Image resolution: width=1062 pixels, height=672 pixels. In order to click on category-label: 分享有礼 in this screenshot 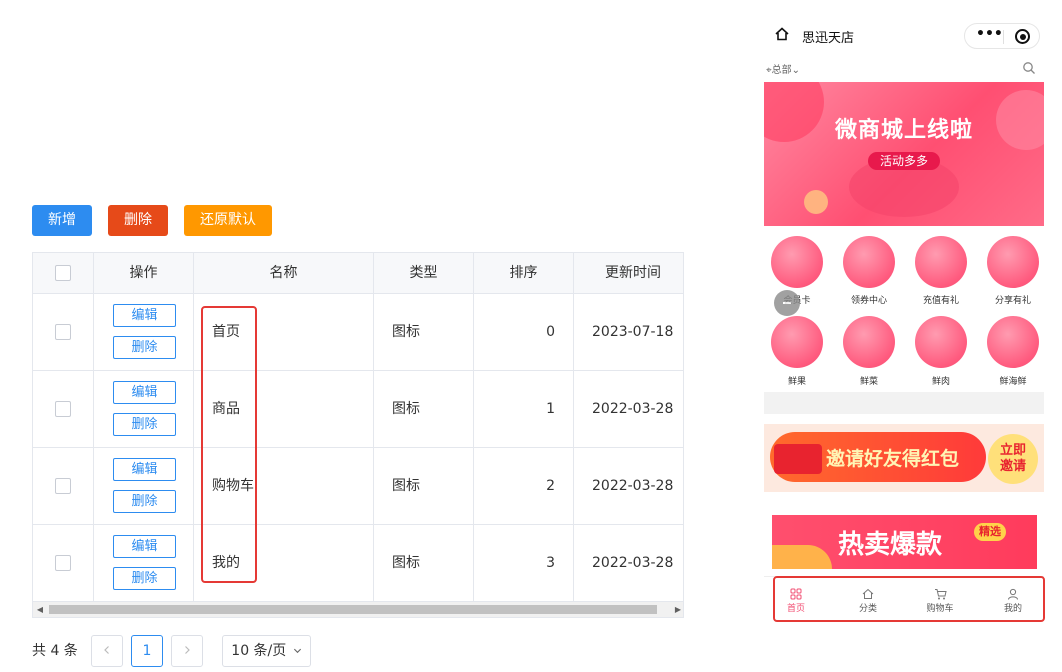, I will do `click(1012, 301)`.